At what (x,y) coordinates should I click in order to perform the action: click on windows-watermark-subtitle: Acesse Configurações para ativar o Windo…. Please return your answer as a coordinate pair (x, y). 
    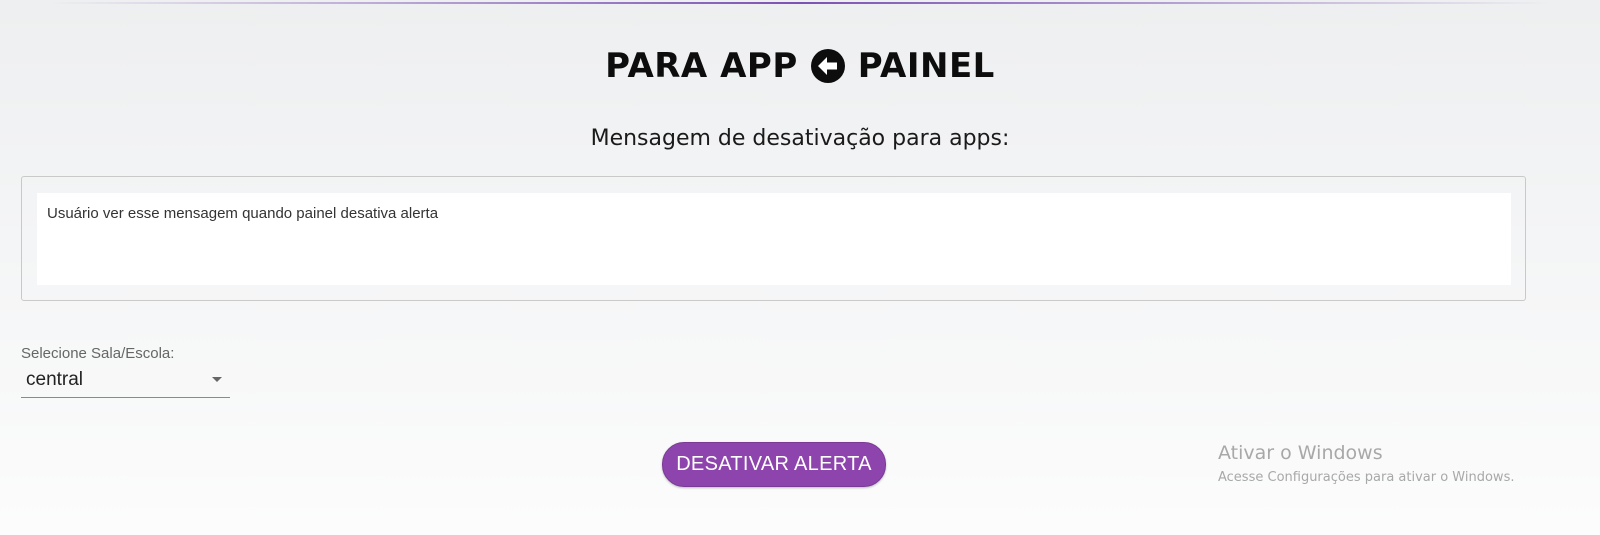
    Looking at the image, I should click on (1366, 477).